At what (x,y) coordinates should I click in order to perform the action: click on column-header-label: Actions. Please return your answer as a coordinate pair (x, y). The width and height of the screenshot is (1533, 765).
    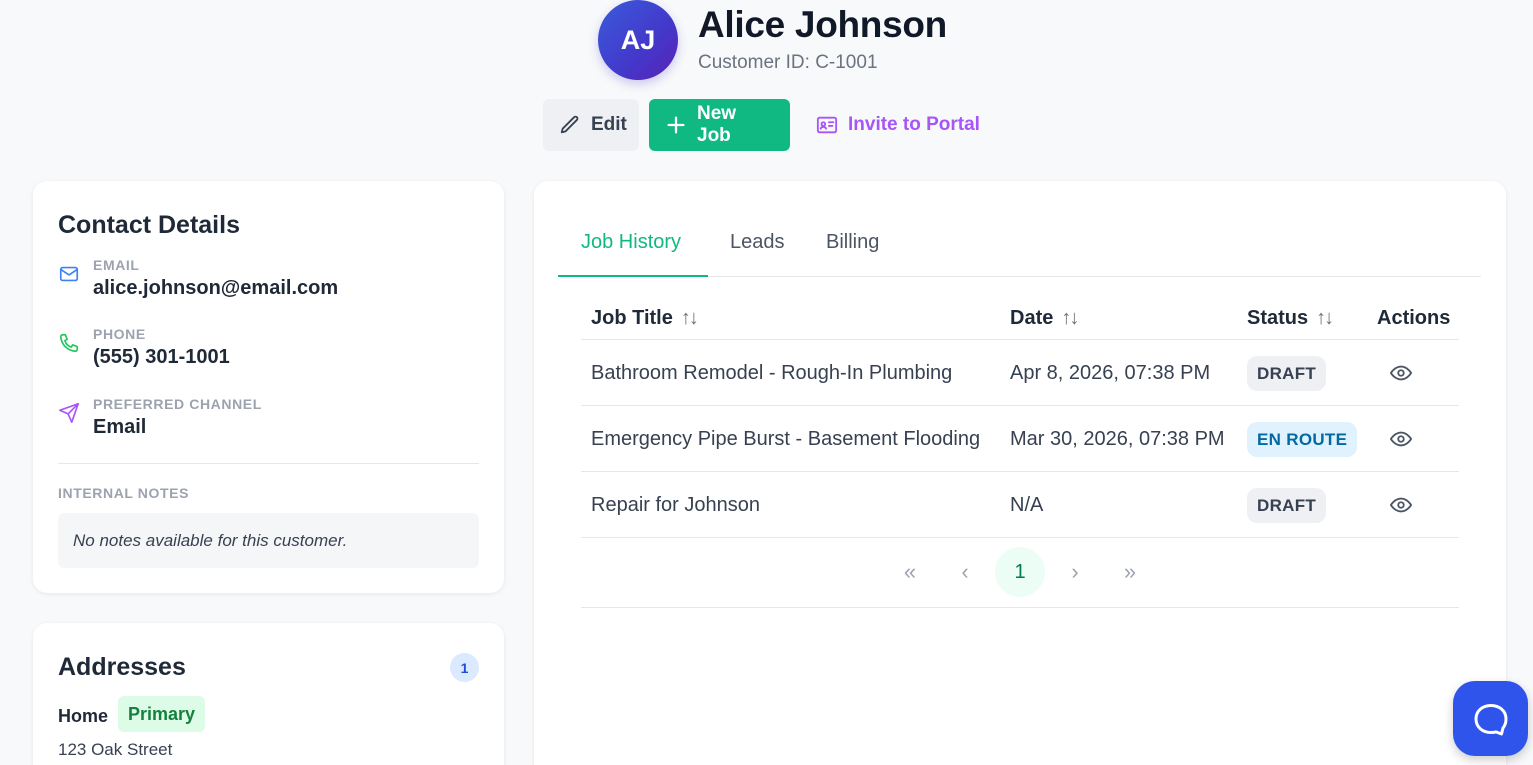
    Looking at the image, I should click on (1414, 318).